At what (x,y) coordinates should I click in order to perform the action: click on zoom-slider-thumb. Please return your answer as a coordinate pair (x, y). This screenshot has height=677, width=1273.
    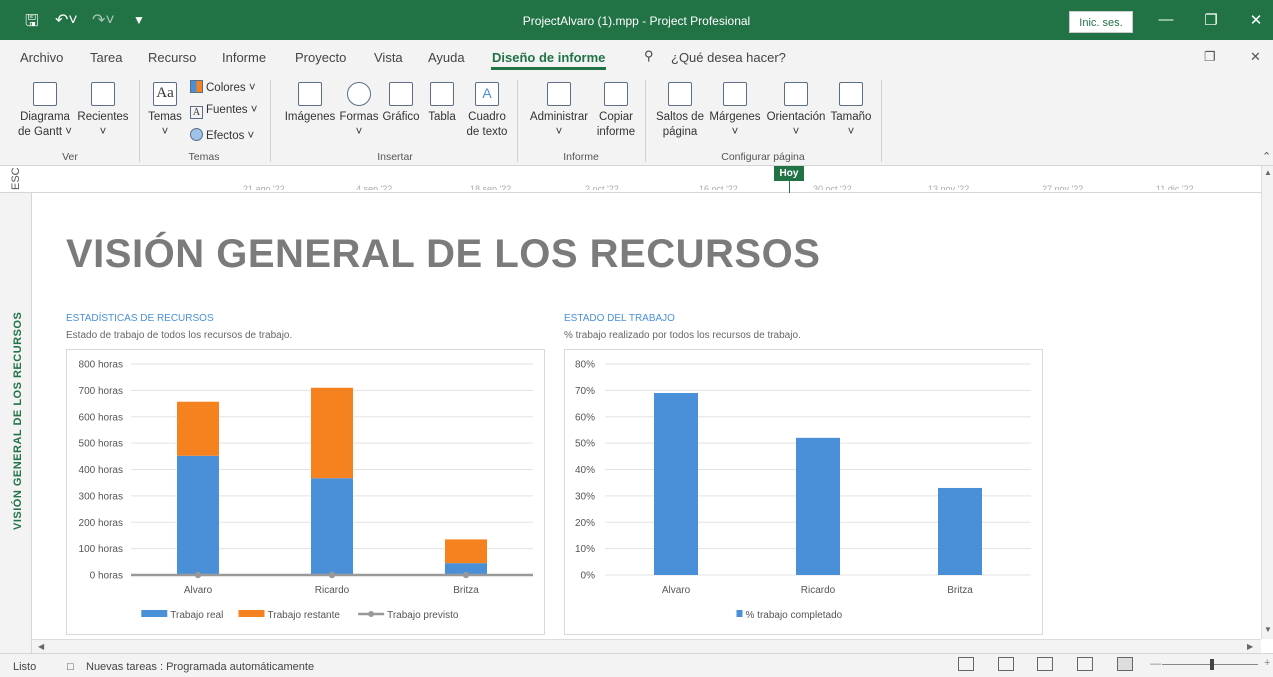
    Looking at the image, I should click on (1212, 664).